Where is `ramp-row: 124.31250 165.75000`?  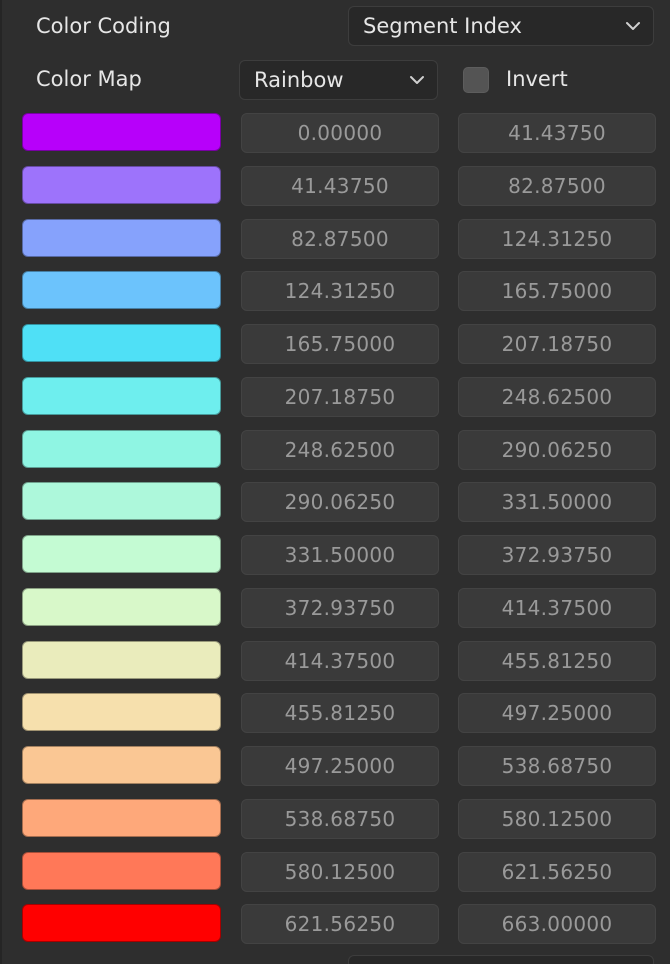
ramp-row: 124.31250 165.75000 is located at coordinates (336, 291).